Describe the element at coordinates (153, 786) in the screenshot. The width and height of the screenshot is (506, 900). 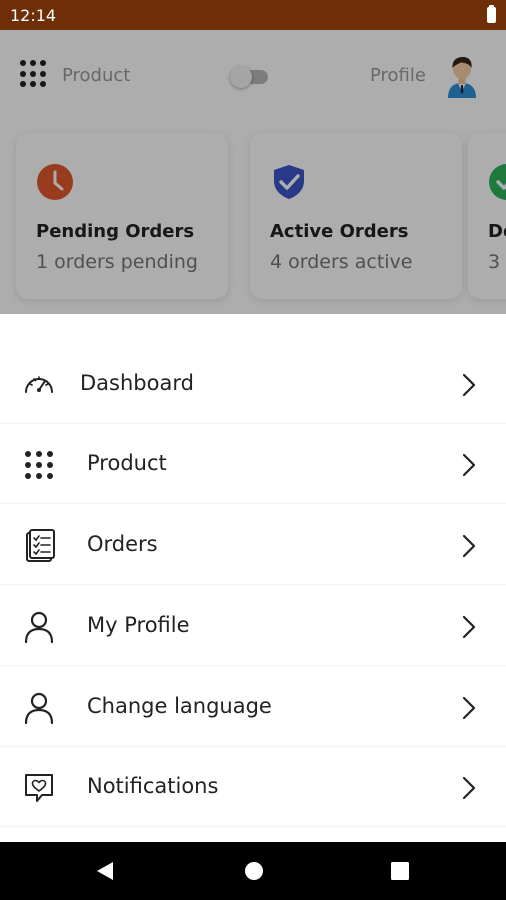
I see `menu-item-label: Notifications` at that location.